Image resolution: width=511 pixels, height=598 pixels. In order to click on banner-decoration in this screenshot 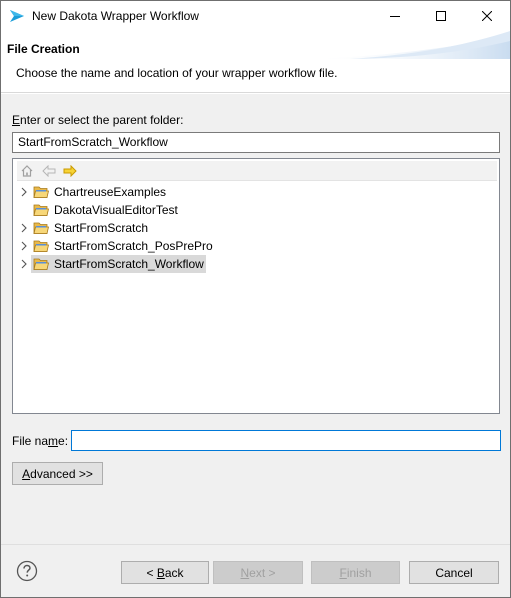, I will do `click(410, 45)`.